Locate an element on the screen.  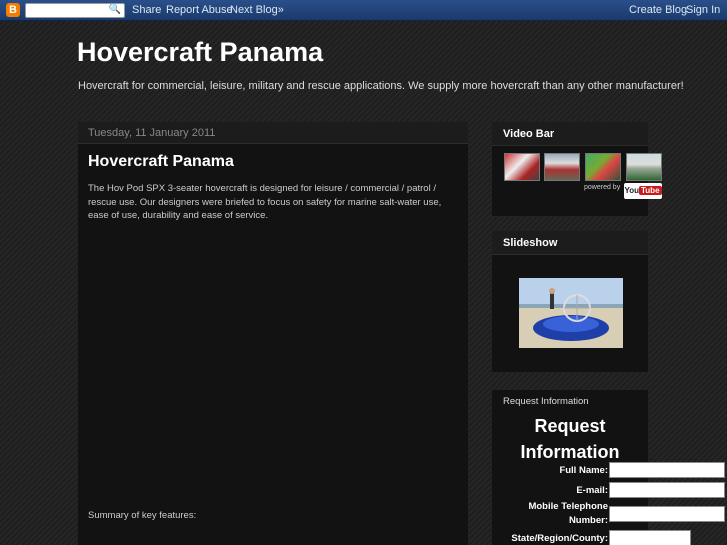
request-info-heading: Request Information is located at coordinates (570, 439).